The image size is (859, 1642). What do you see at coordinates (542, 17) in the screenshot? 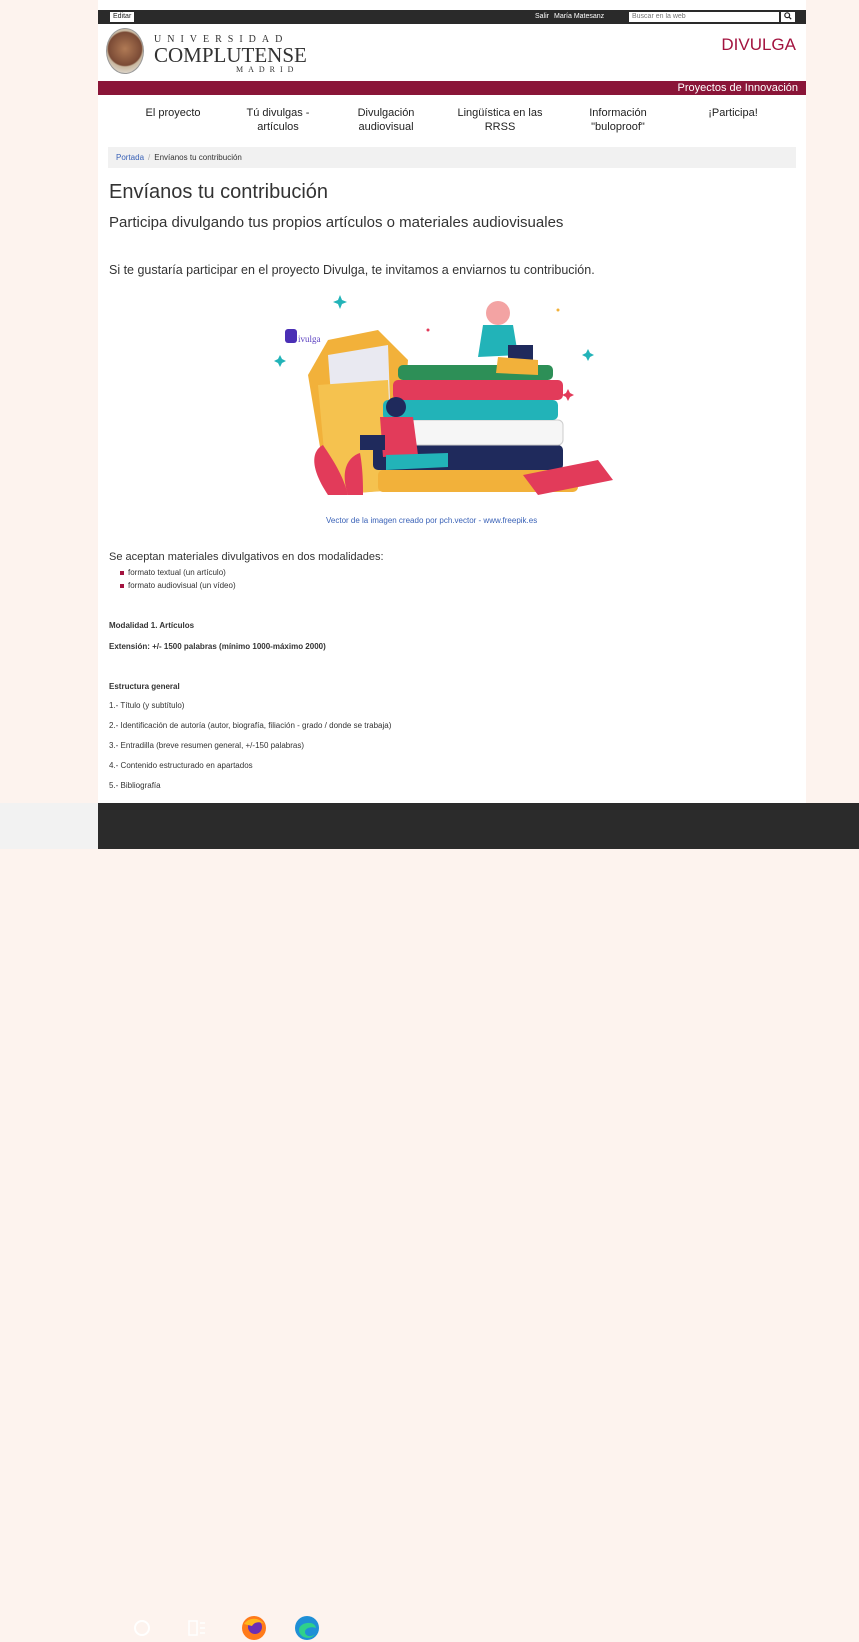
I see `logout-link: Salir` at bounding box center [542, 17].